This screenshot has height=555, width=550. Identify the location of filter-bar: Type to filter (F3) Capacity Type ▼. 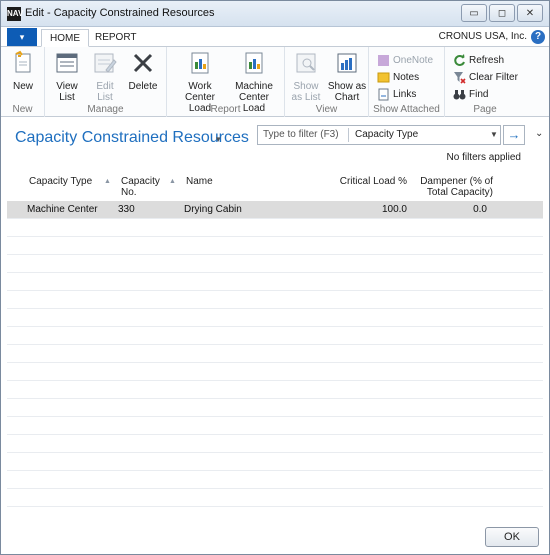
(379, 135).